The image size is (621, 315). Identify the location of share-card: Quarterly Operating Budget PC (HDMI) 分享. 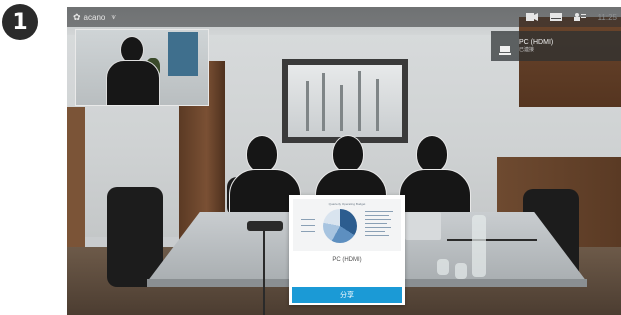
(347, 250).